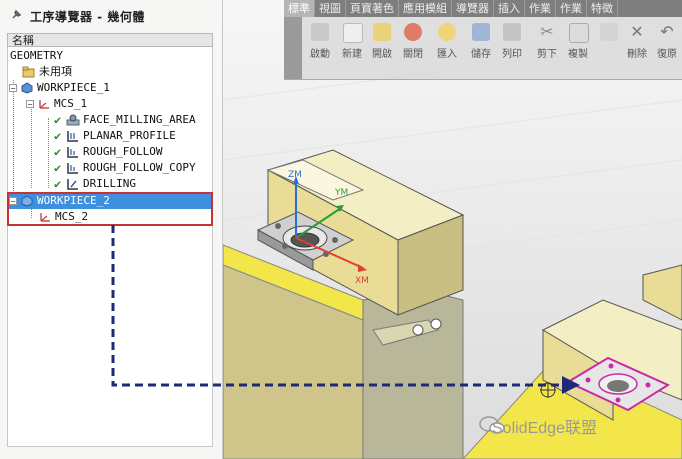 This screenshot has height=459, width=682. I want to click on new-button: 新建, so click(352, 39).